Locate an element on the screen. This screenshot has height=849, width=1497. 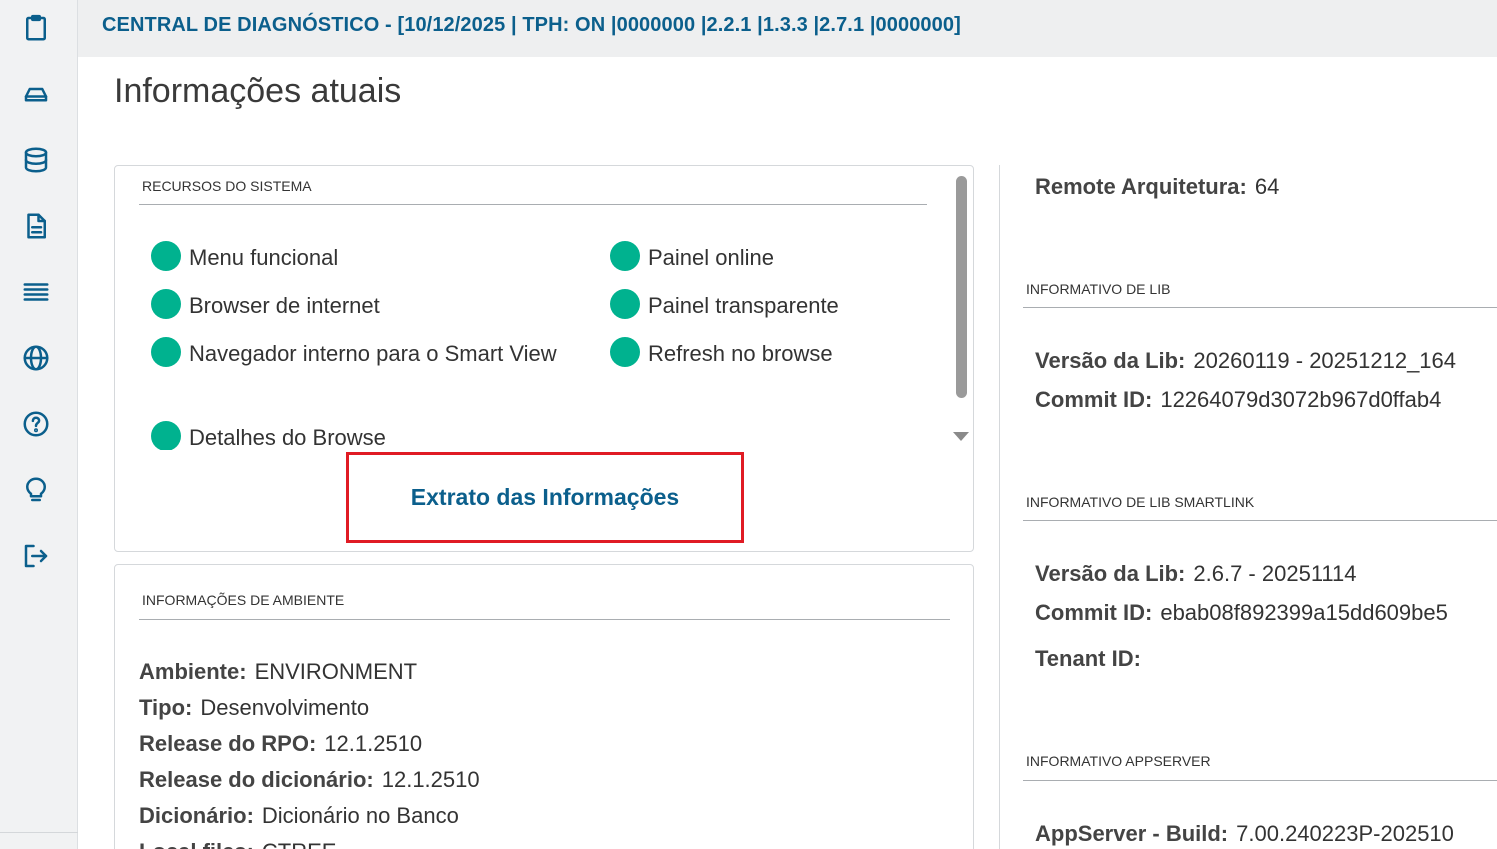
scroll-down-arrow is located at coordinates (961, 436).